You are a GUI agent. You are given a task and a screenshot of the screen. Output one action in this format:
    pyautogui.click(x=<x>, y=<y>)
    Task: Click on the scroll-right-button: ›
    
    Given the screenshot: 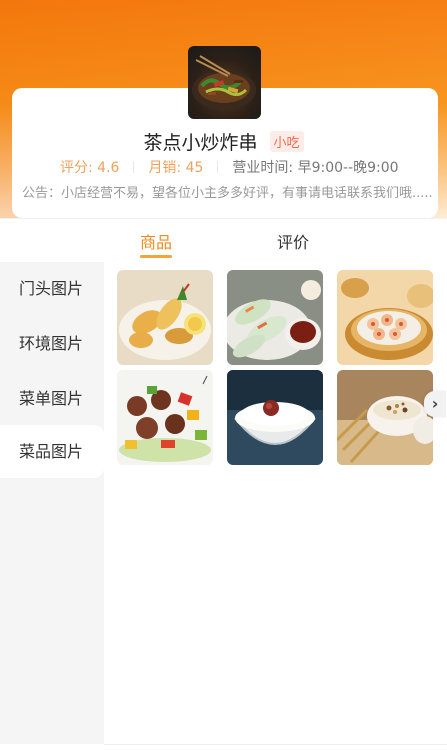 What is the action you would take?
    pyautogui.click(x=435, y=404)
    